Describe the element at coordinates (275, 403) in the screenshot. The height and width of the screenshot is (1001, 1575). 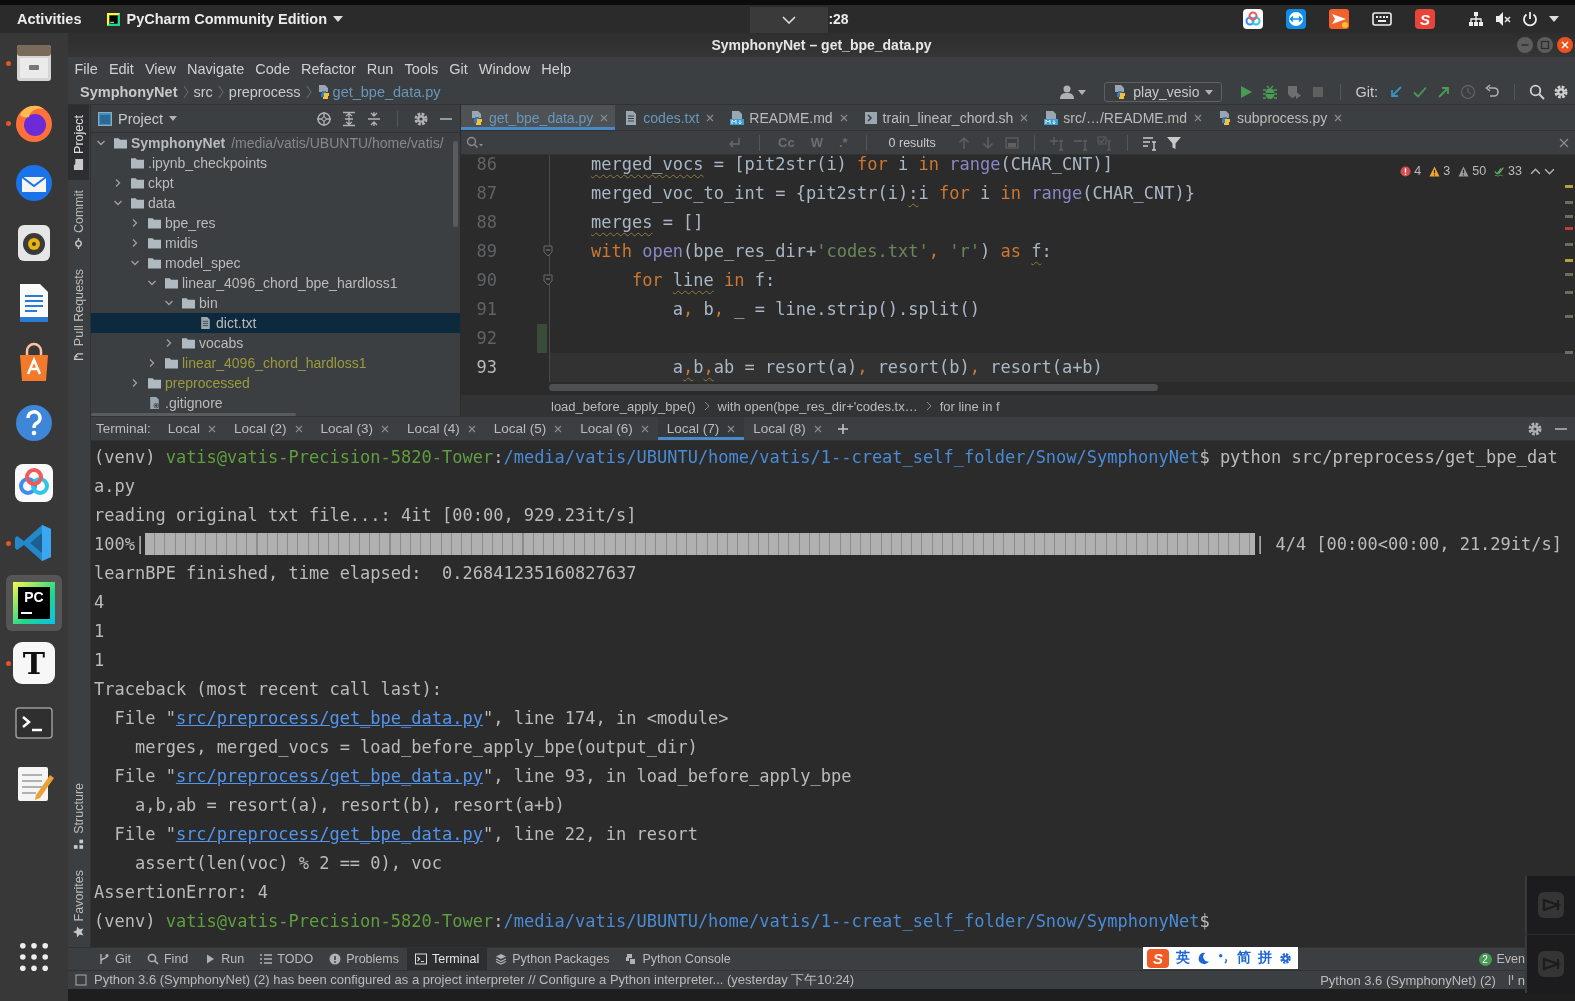
I see `tree-item: .gitignore` at that location.